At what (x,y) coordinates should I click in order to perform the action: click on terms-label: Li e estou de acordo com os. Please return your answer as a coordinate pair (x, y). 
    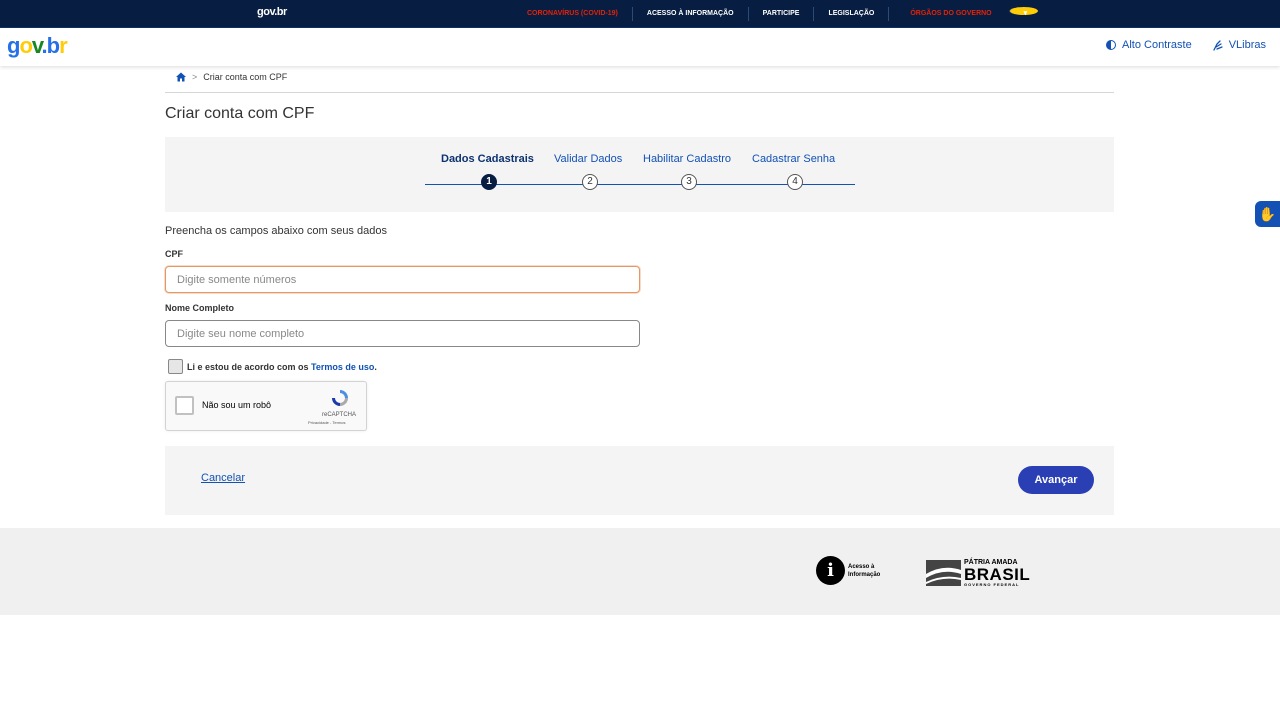
    Looking at the image, I should click on (249, 366).